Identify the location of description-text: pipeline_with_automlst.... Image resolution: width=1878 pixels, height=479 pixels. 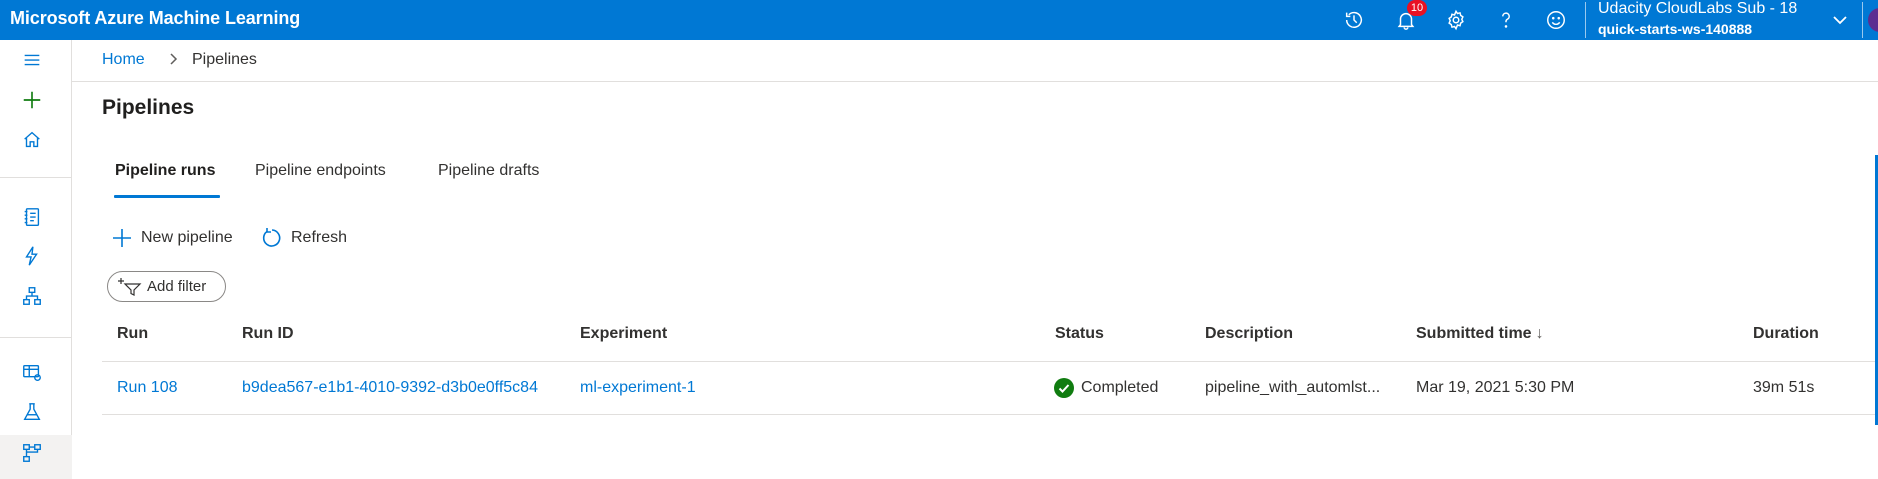
(1293, 387).